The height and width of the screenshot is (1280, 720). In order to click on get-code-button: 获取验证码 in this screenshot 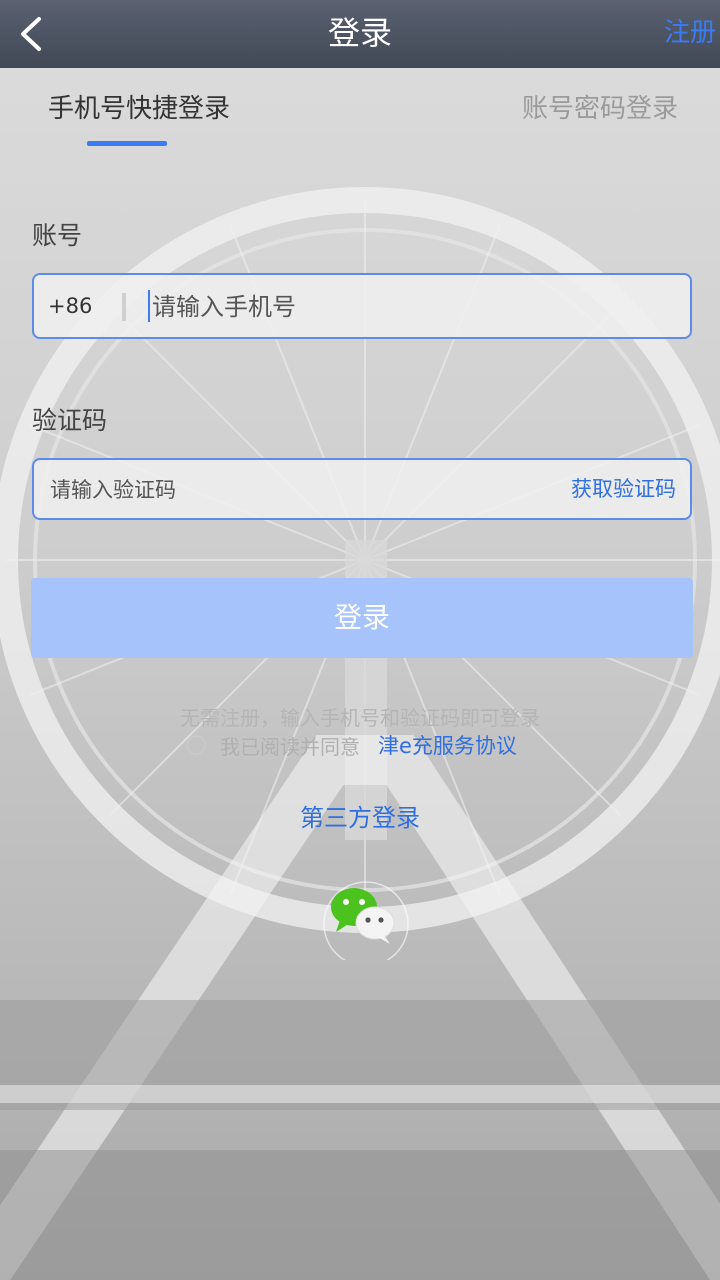, I will do `click(623, 489)`.